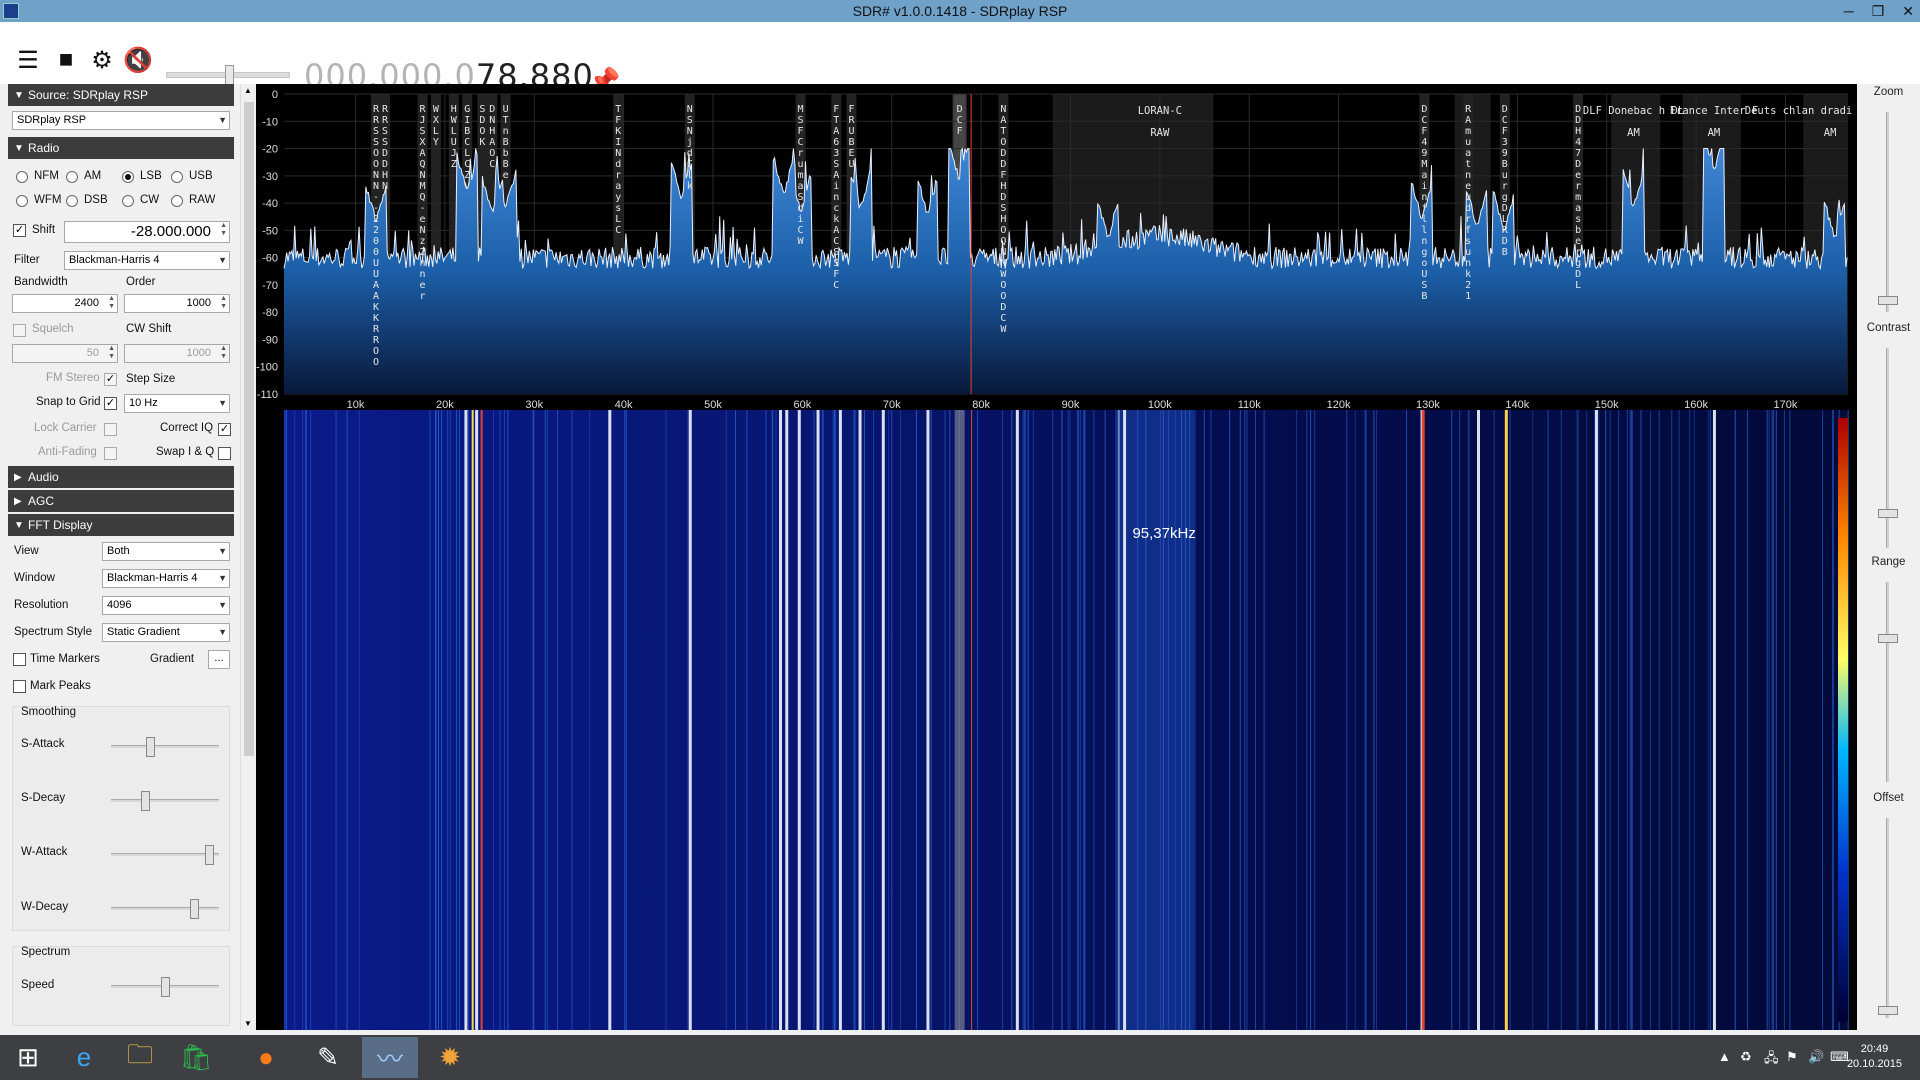 The image size is (1920, 1080). Describe the element at coordinates (166, 605) in the screenshot. I see `resolution-select: 4096 ▼` at that location.